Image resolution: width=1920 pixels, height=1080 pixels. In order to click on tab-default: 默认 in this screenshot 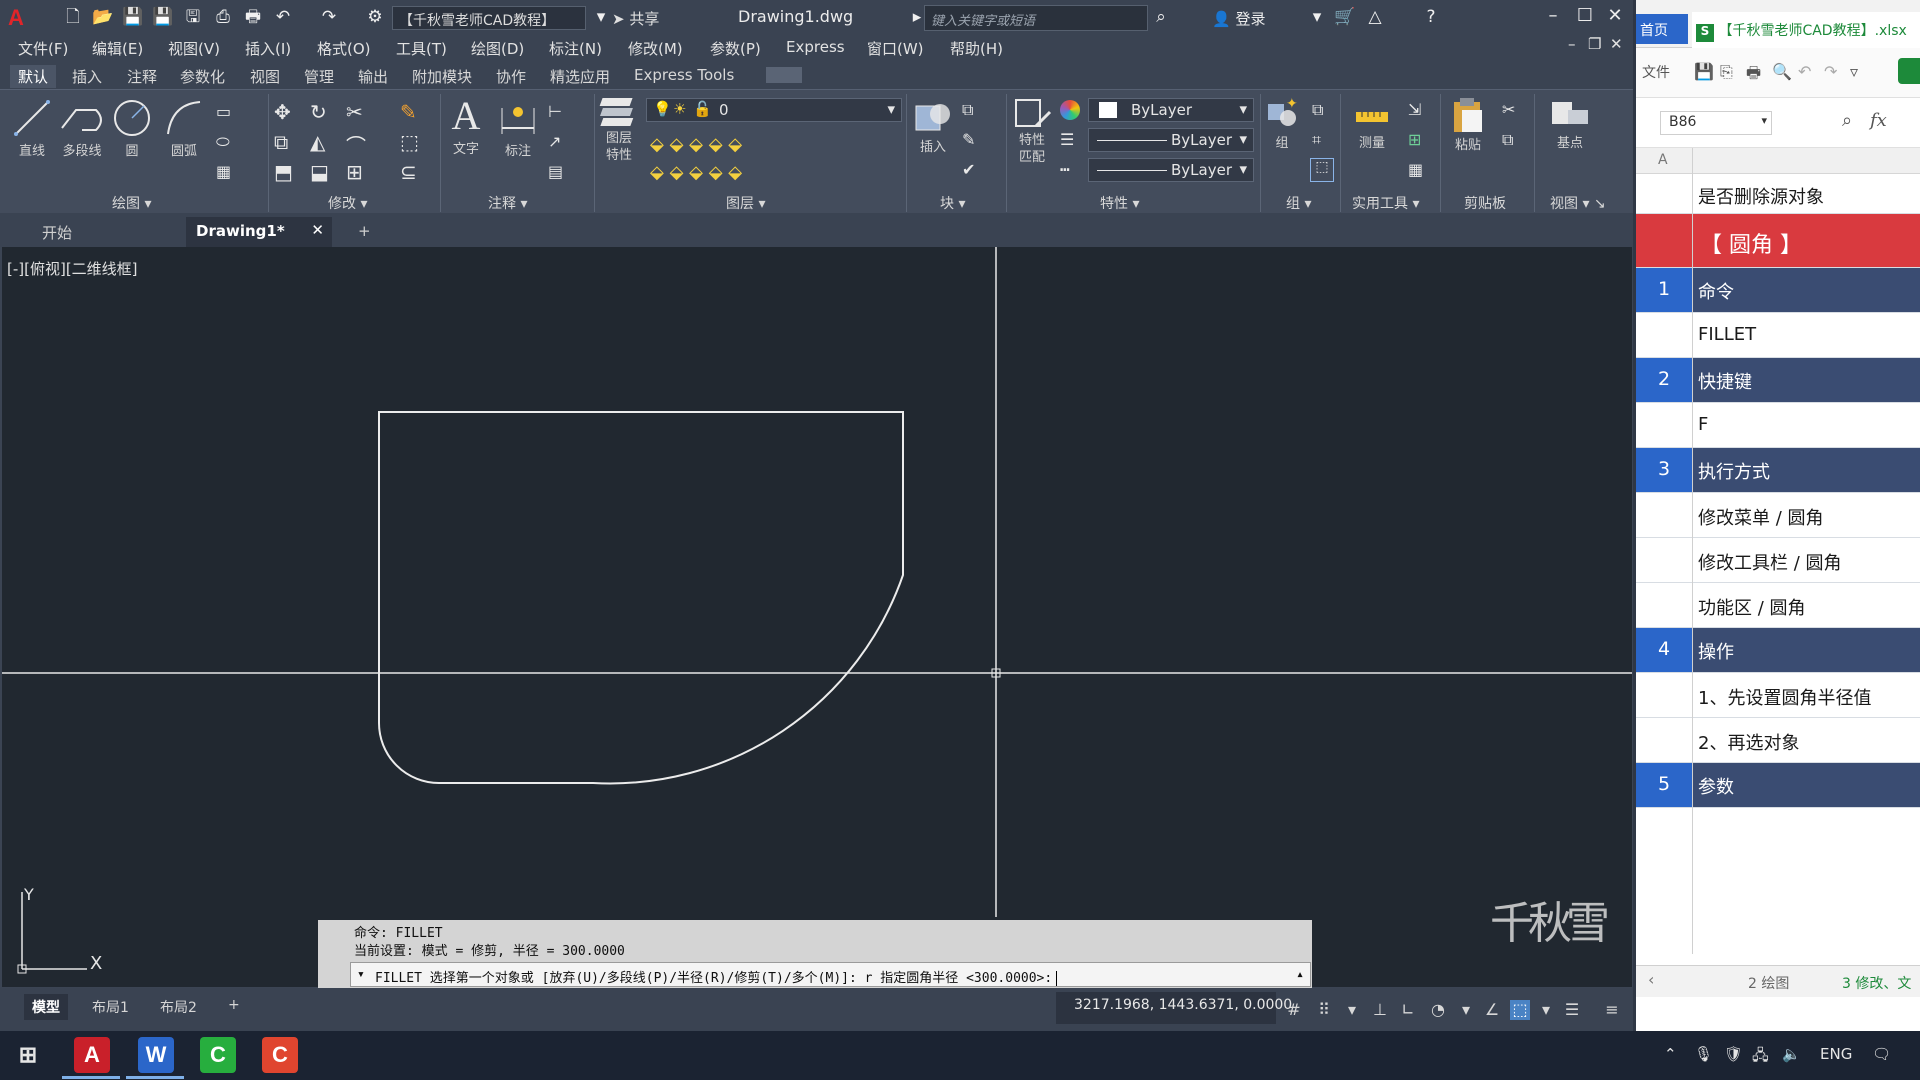, I will do `click(33, 76)`.